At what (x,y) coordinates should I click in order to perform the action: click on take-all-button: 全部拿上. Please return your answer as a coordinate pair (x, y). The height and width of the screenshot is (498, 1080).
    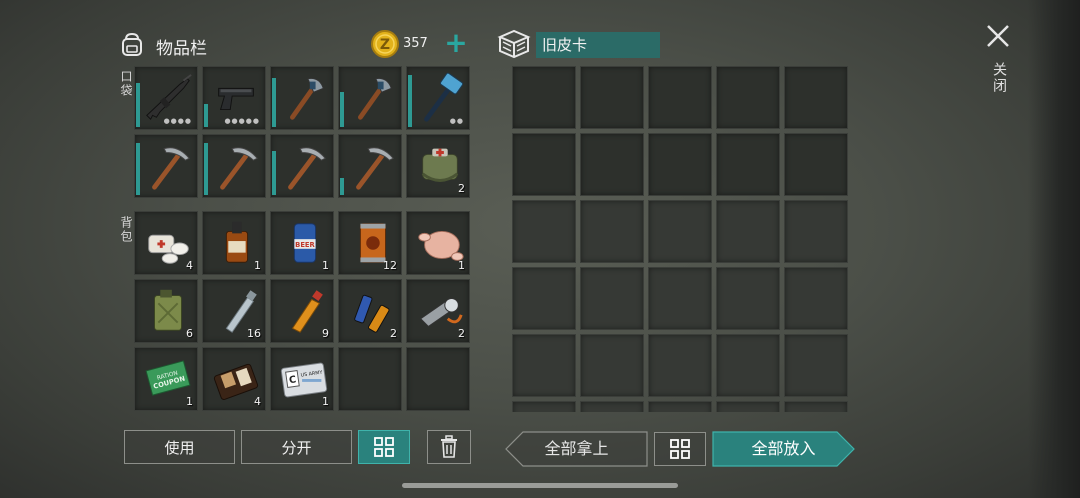
    Looking at the image, I should click on (576, 449).